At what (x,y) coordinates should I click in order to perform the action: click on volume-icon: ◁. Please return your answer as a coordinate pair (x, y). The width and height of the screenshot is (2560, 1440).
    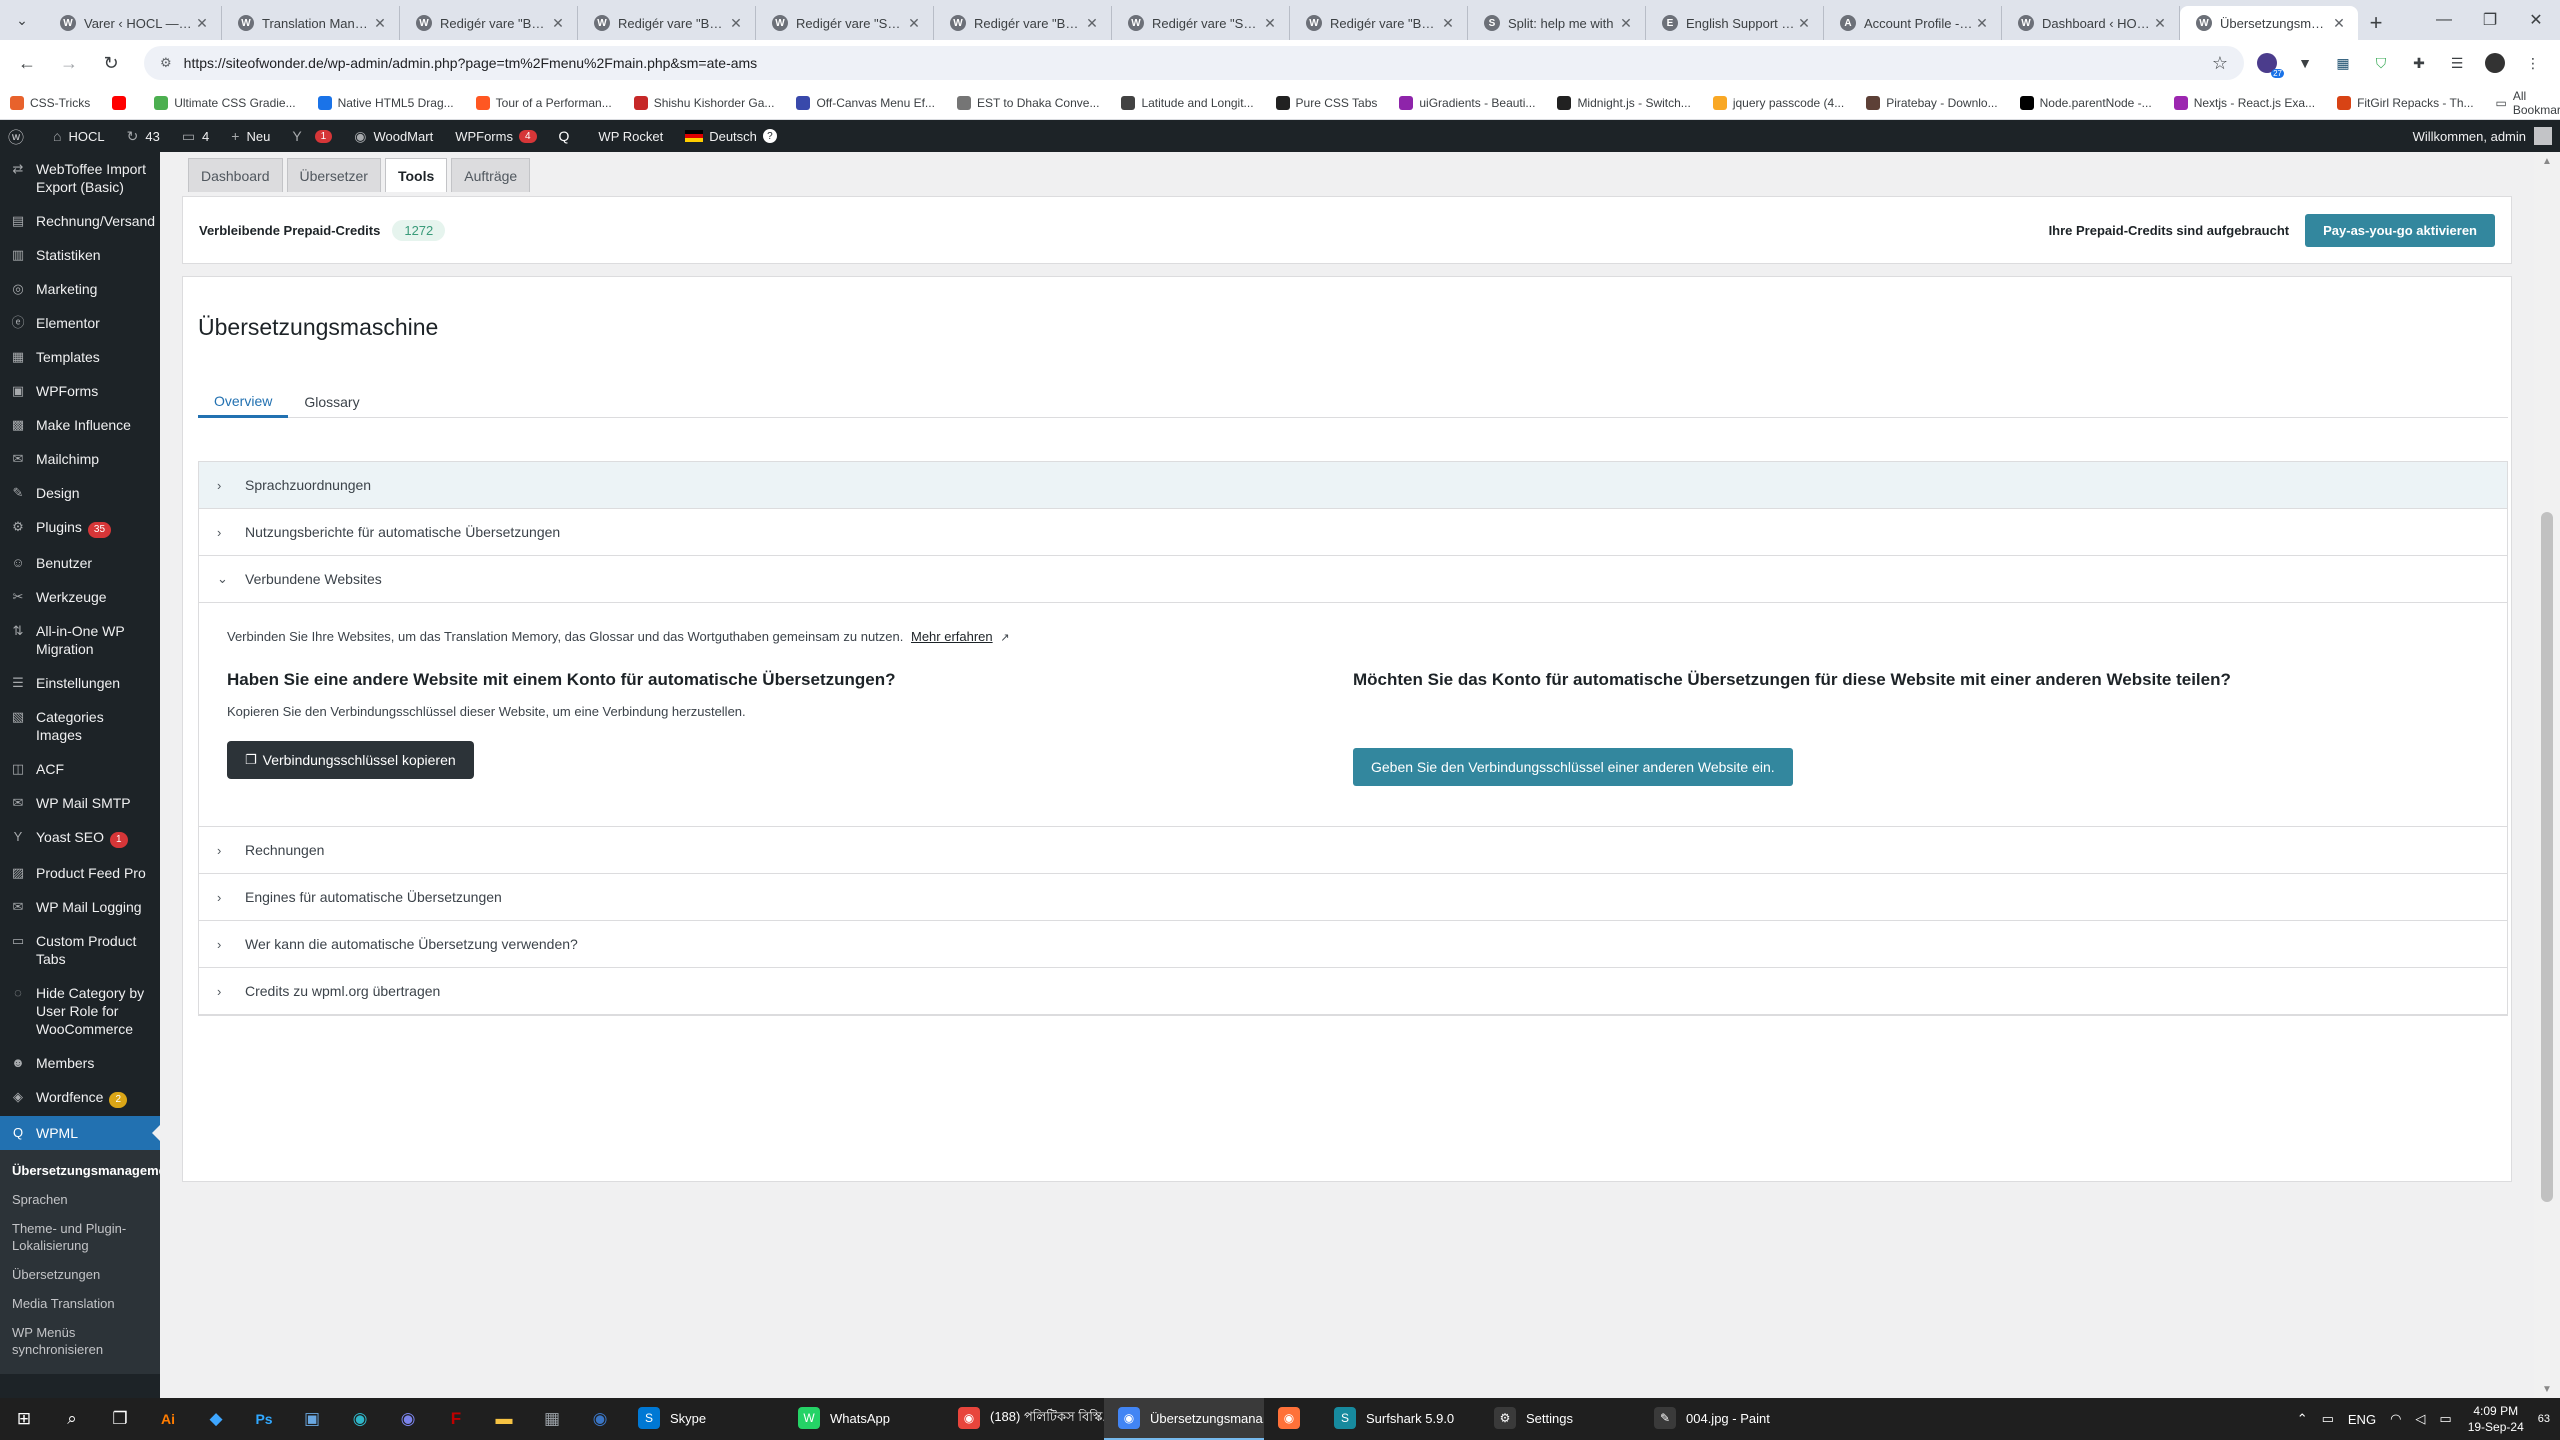
    Looking at the image, I should click on (2420, 1419).